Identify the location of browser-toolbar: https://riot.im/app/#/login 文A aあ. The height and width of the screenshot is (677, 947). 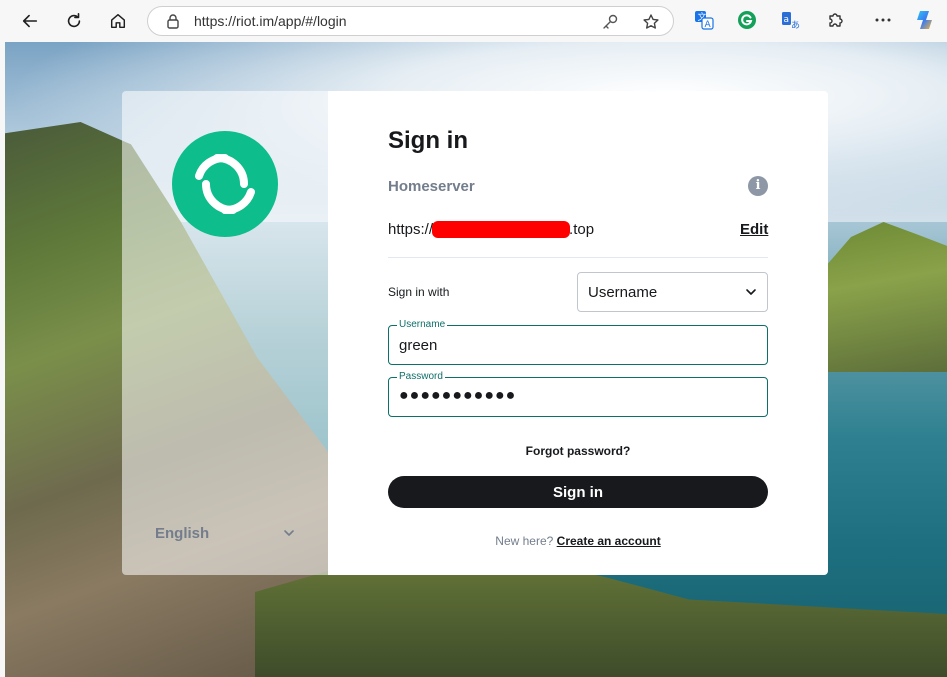
(473, 21).